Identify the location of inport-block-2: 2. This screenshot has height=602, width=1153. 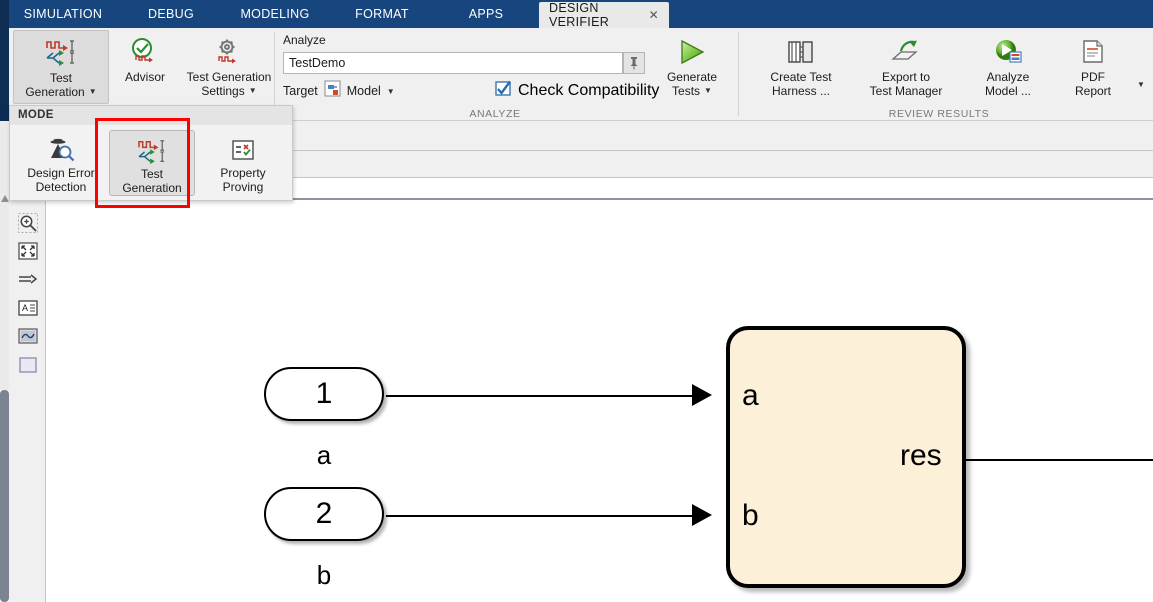
(324, 514).